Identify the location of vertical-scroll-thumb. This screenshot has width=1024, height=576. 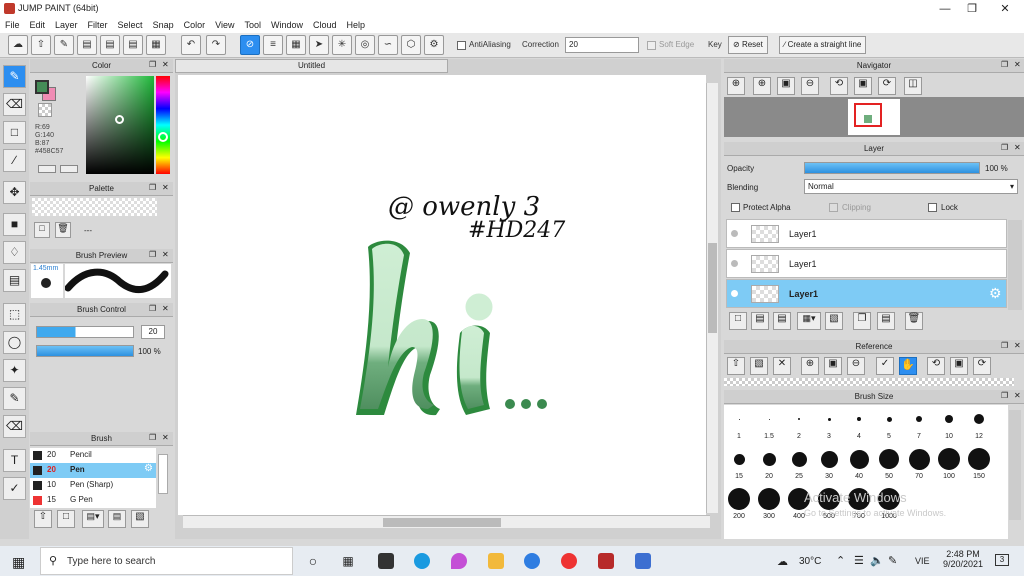
(712, 288).